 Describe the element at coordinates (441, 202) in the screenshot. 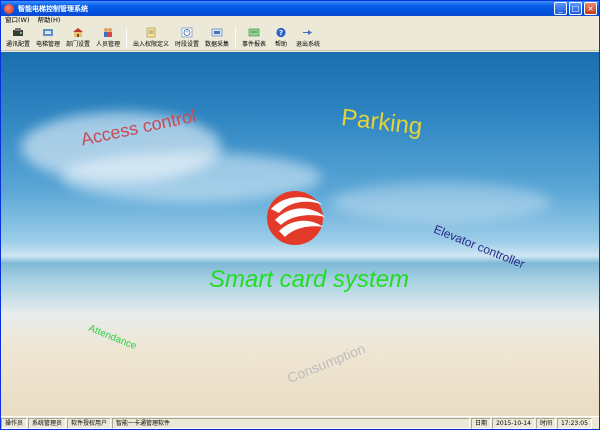

I see `cloud` at that location.